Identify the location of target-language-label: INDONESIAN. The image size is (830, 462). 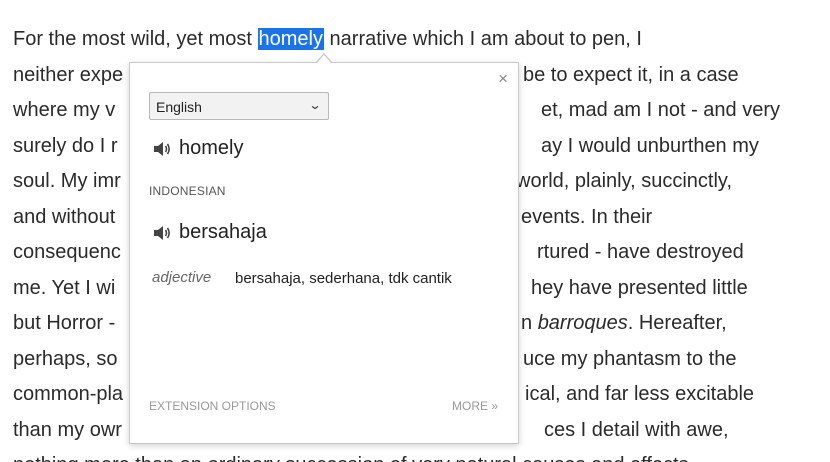
(187, 191).